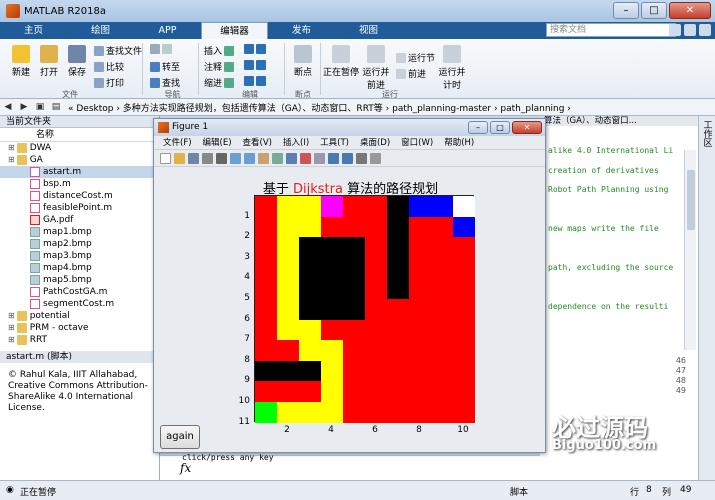 The height and width of the screenshot is (500, 715). Describe the element at coordinates (291, 158) in the screenshot. I see `datacursor-icon` at that location.